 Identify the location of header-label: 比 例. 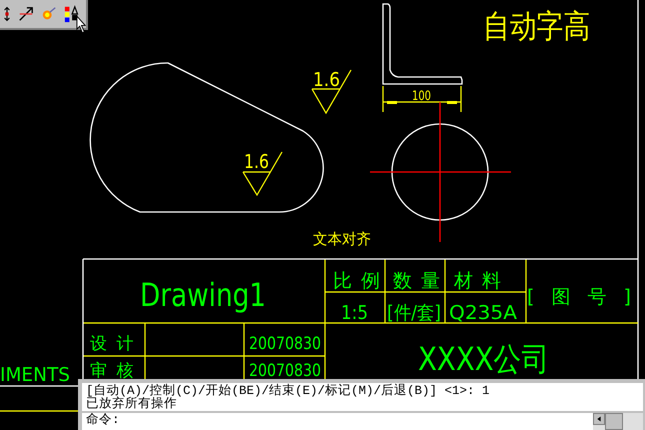
(356, 281).